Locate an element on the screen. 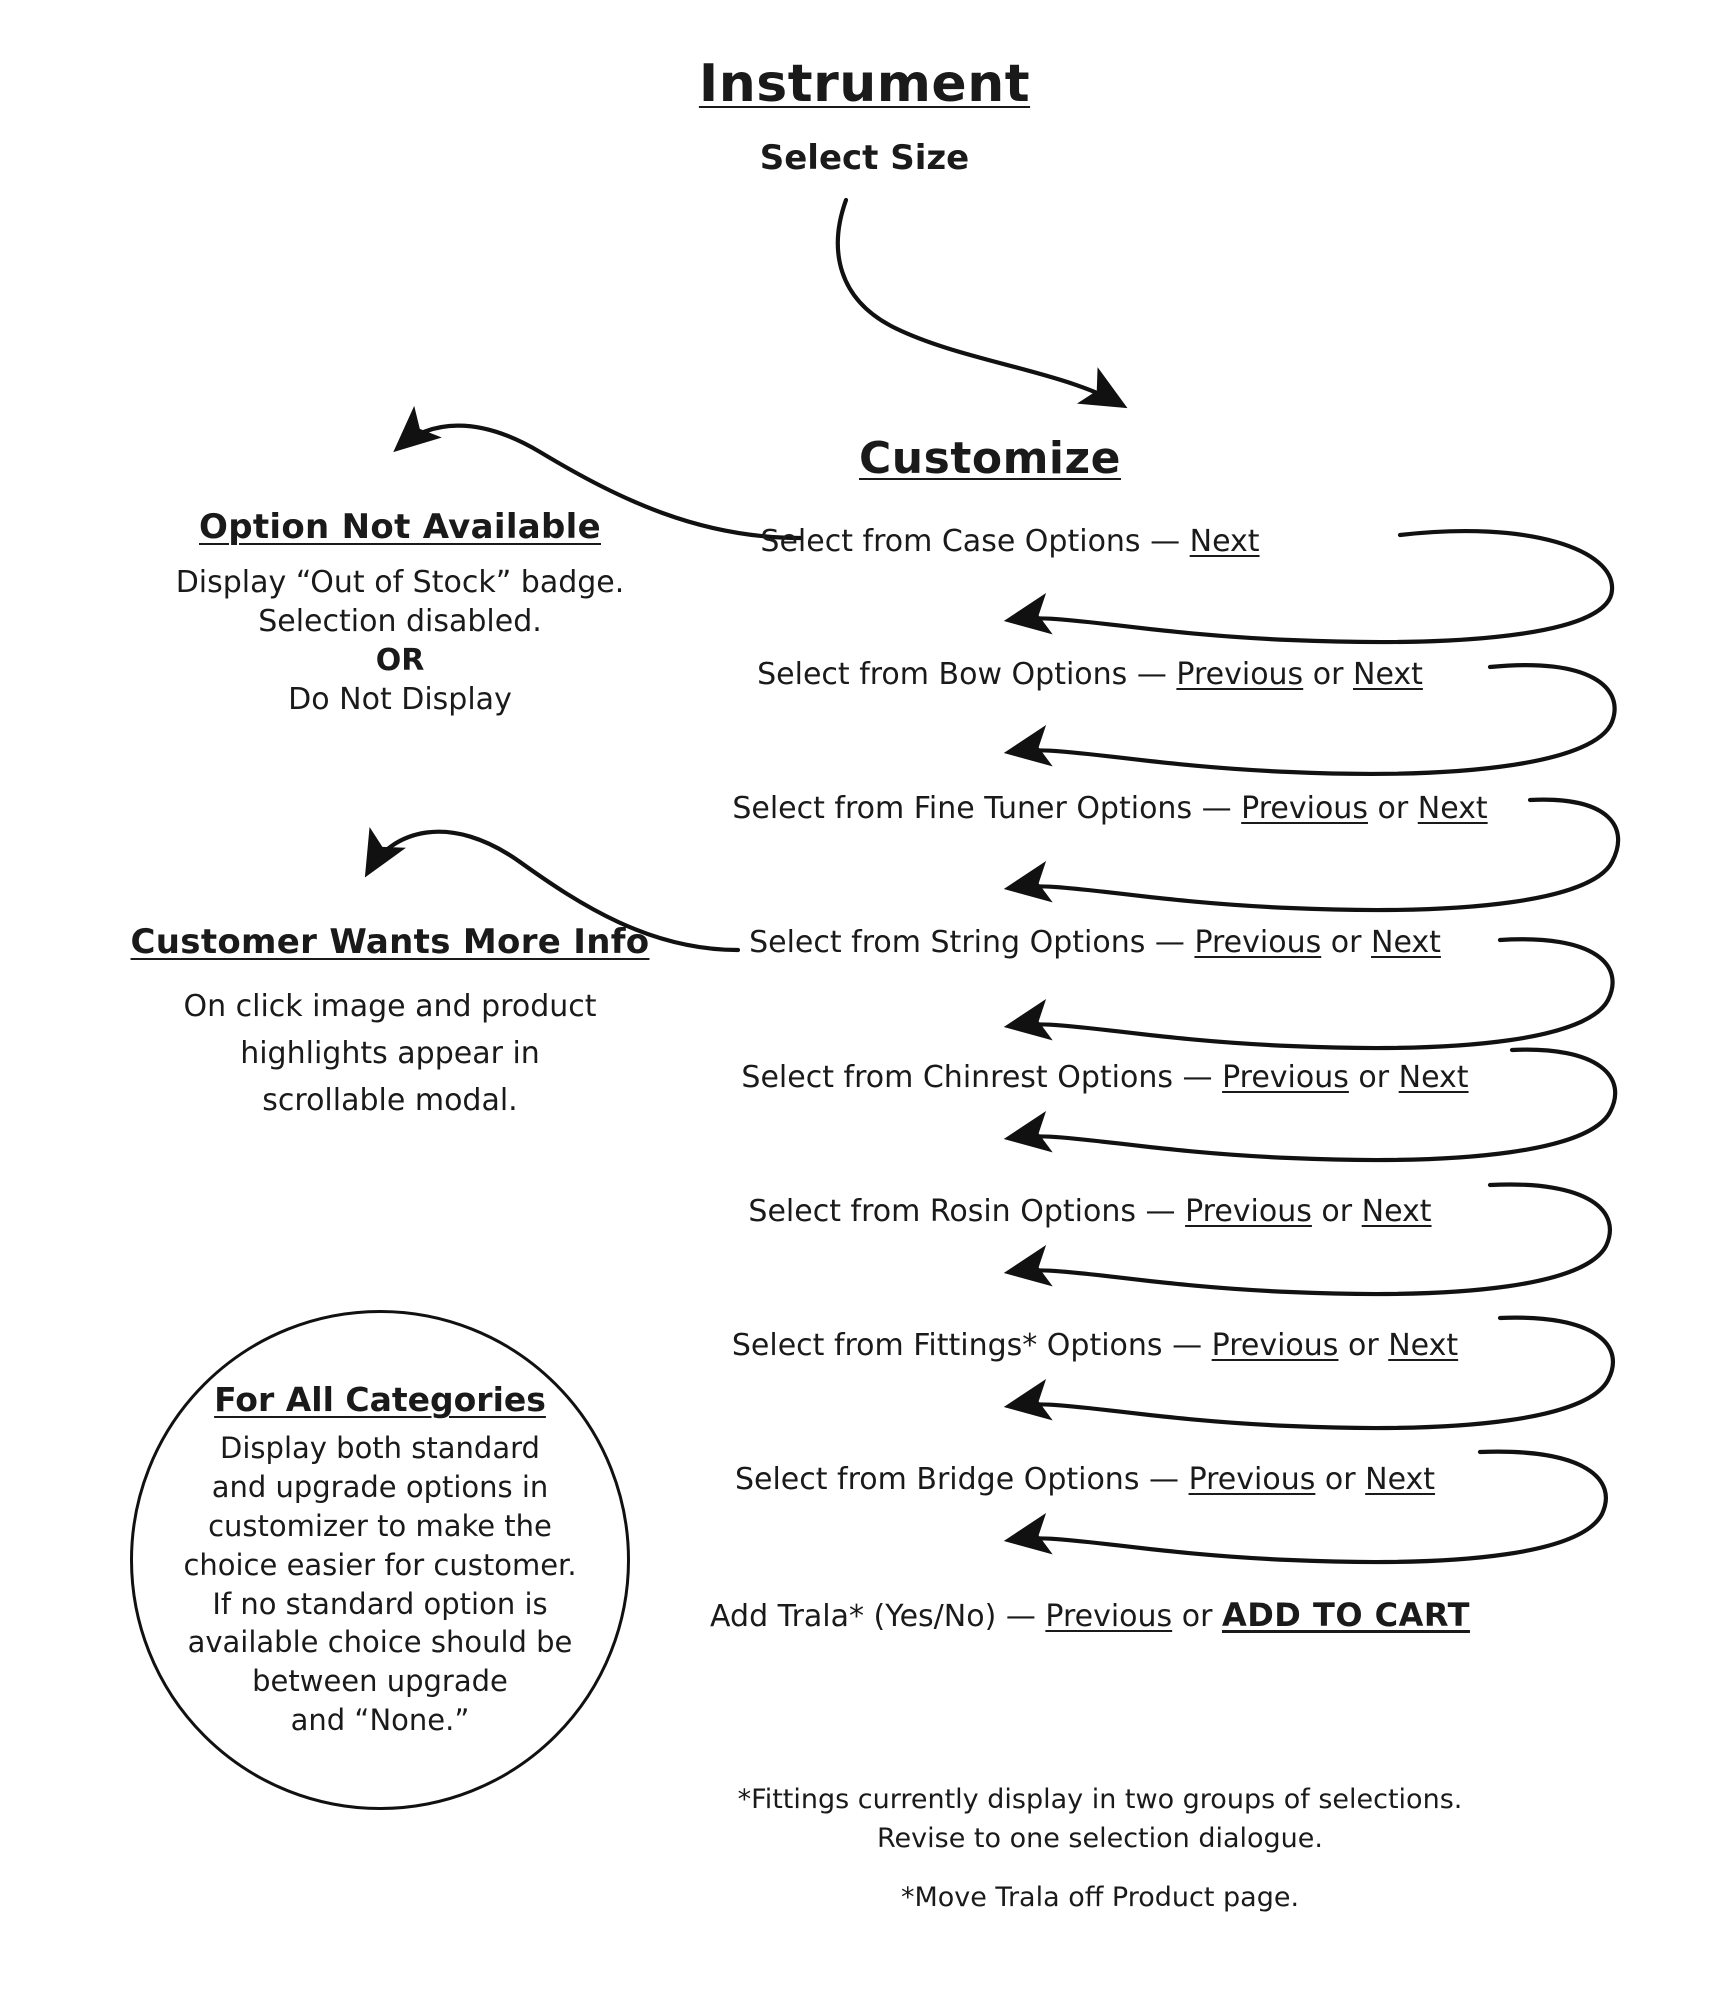 The height and width of the screenshot is (2000, 1729). for-all-categories-title: For All Categories is located at coordinates (380, 1400).